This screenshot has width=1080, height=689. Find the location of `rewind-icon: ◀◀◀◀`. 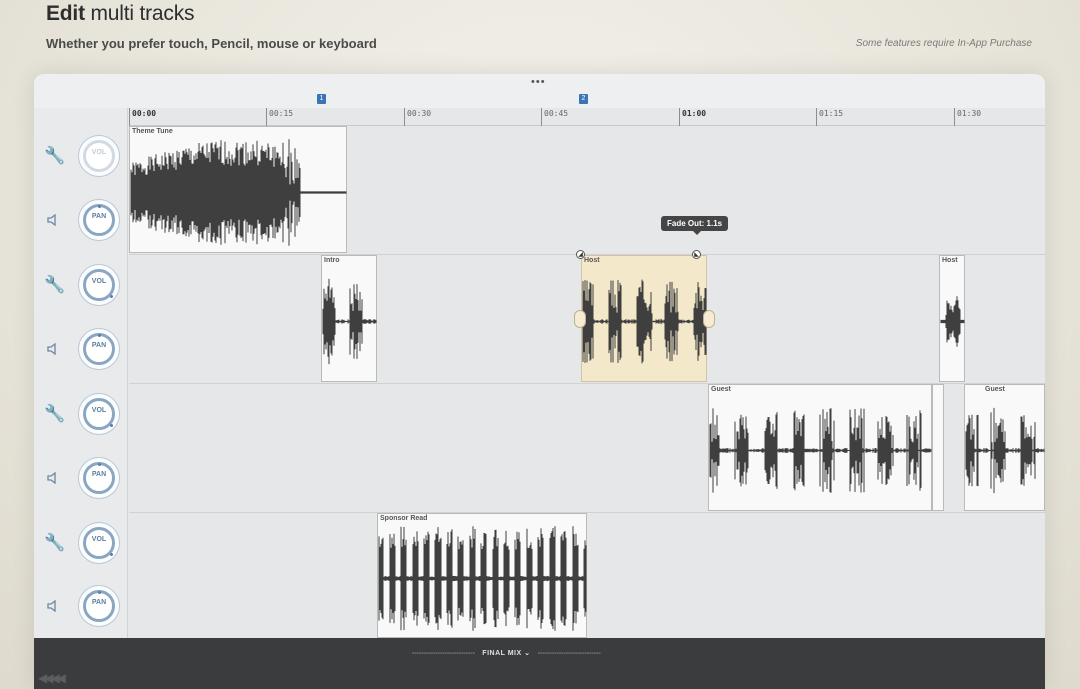

rewind-icon: ◀◀◀◀ is located at coordinates (52, 678).